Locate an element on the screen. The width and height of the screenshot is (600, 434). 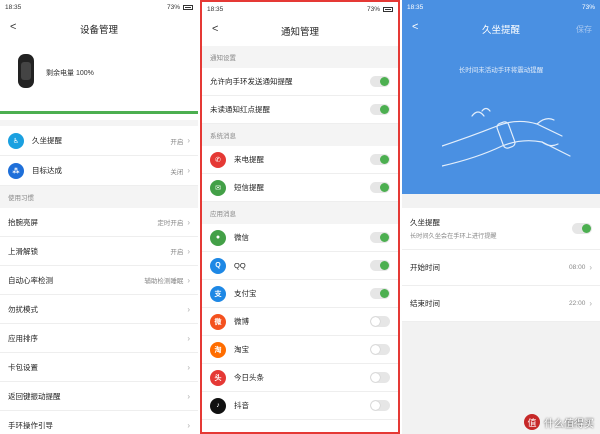
notification-row: ♪ 抖音 is located at coordinates (300, 406).